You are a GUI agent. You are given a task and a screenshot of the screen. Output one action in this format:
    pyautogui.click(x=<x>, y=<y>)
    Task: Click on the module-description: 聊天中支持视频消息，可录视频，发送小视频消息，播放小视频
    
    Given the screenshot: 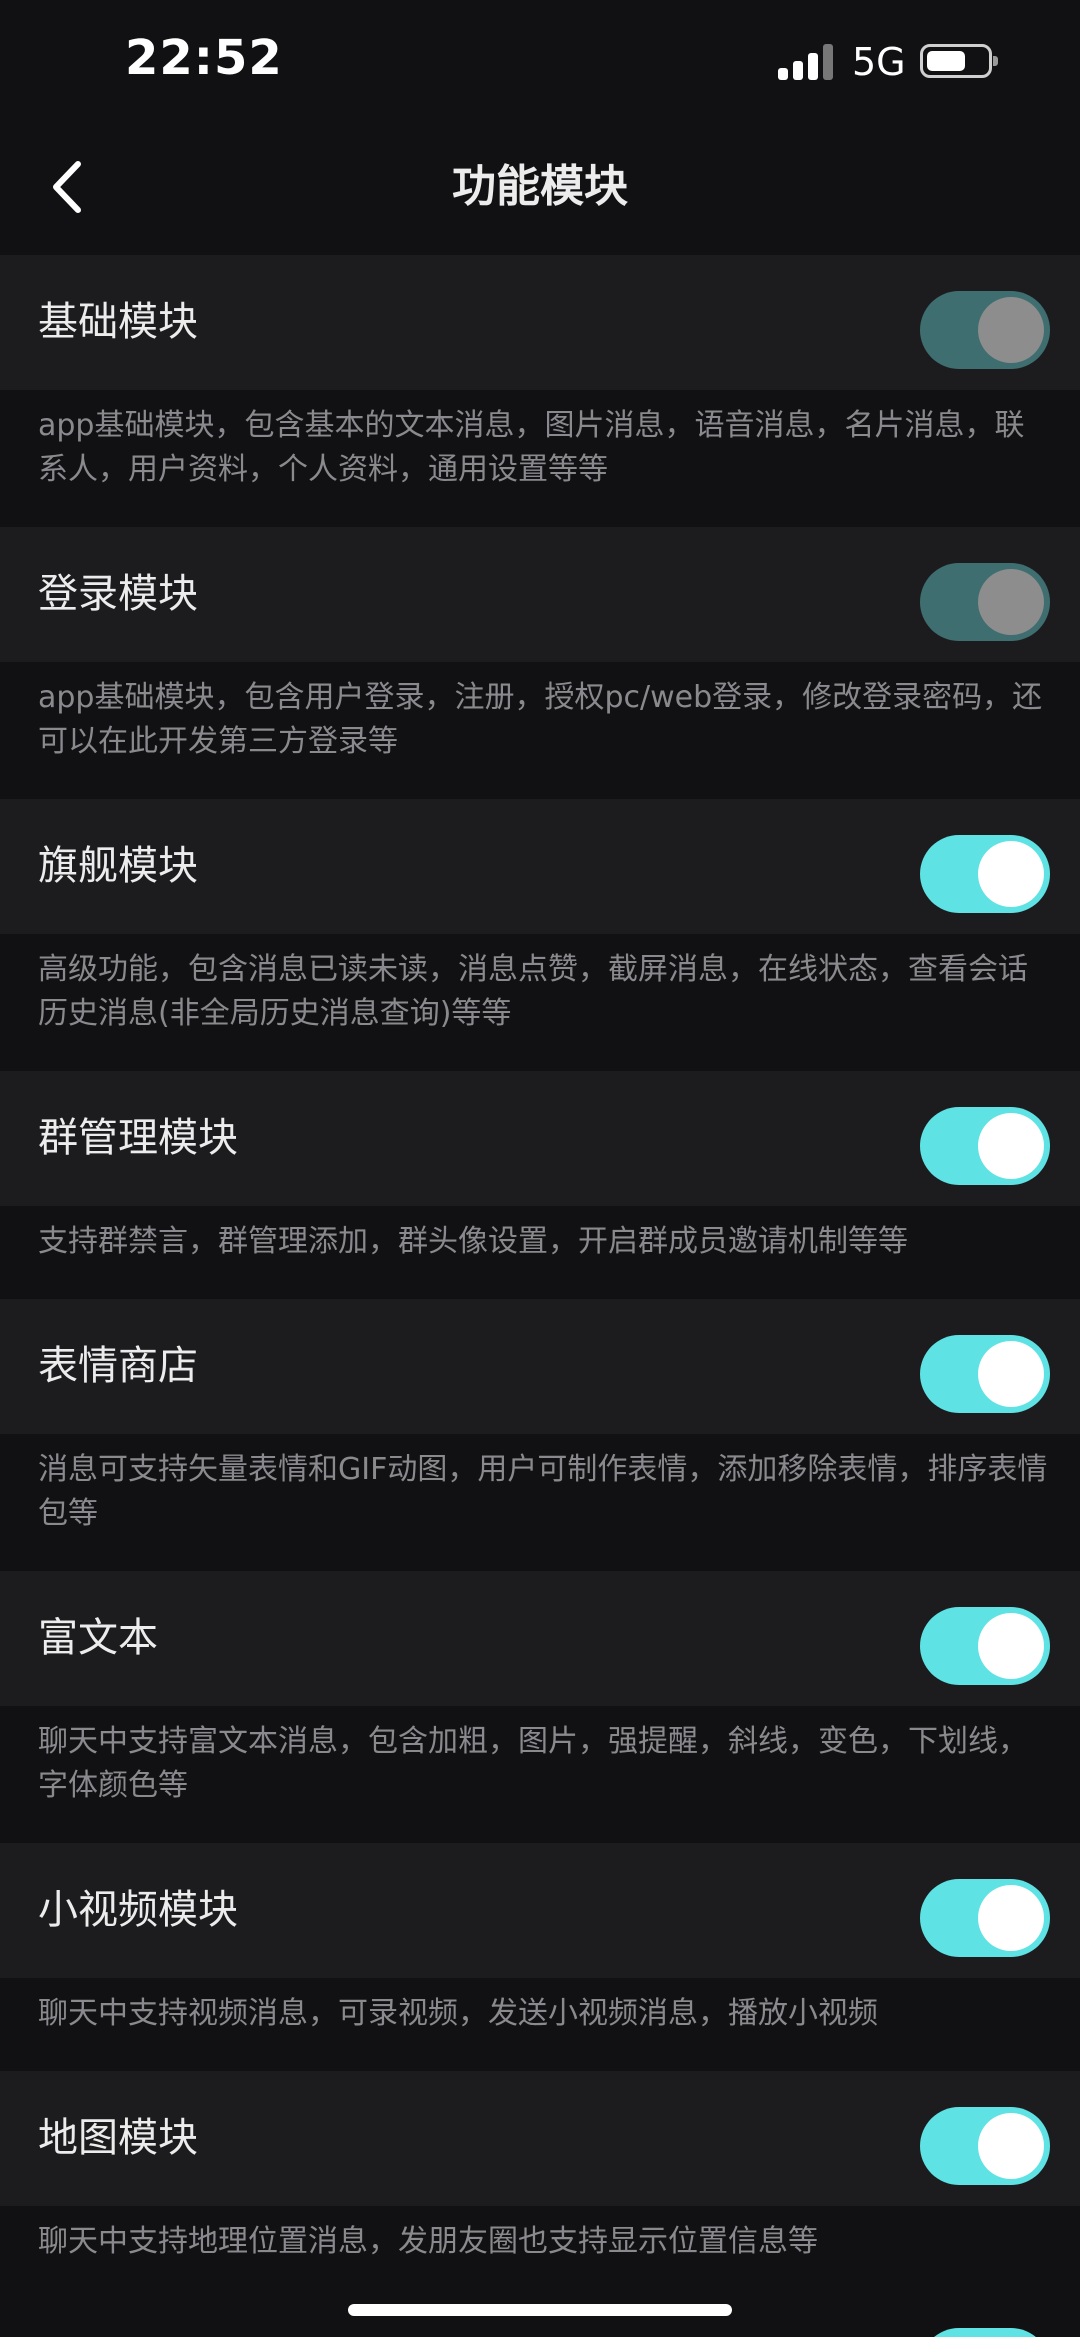 What is the action you would take?
    pyautogui.click(x=540, y=2024)
    